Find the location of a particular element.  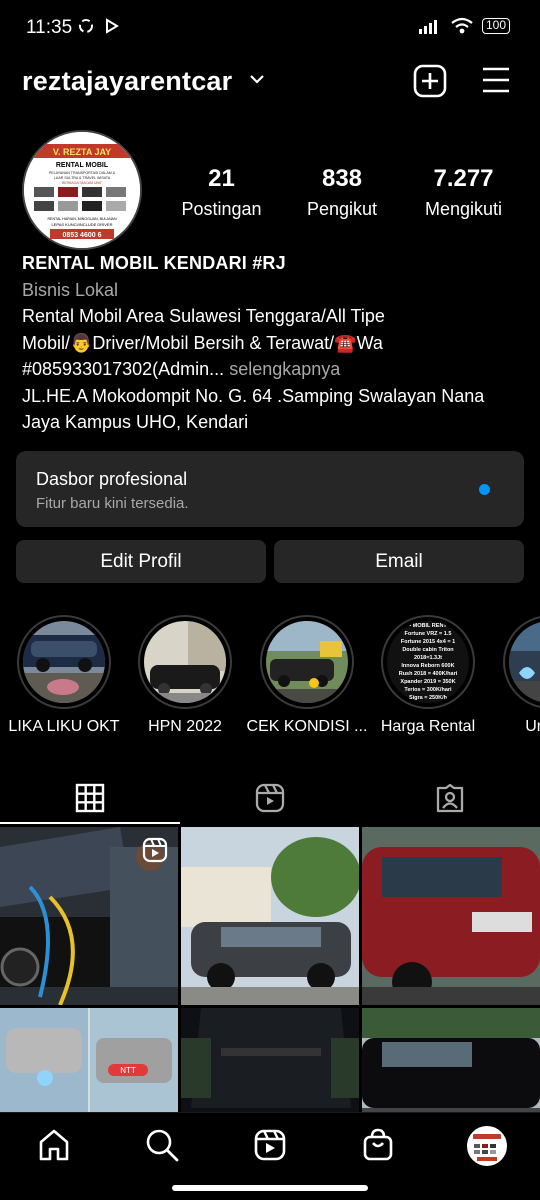

highlight-item: Unit Te is located at coordinates (514, 675).